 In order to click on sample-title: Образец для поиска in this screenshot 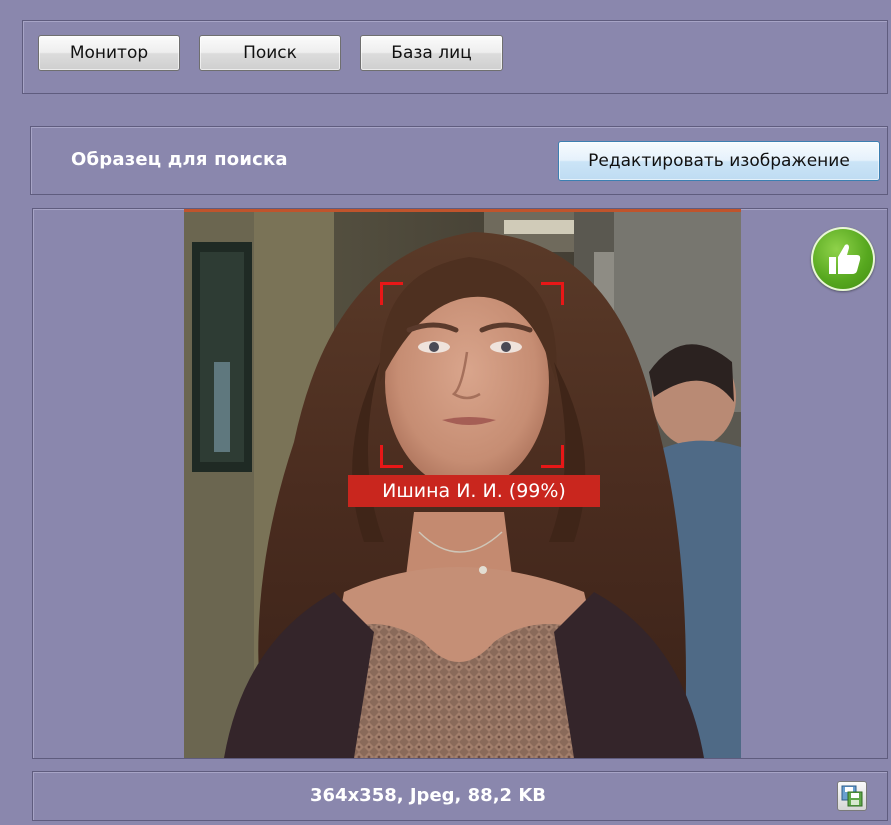, I will do `click(179, 159)`.